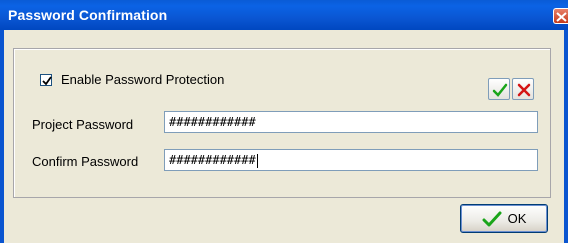  I want to click on project-password-field: ############, so click(351, 122).